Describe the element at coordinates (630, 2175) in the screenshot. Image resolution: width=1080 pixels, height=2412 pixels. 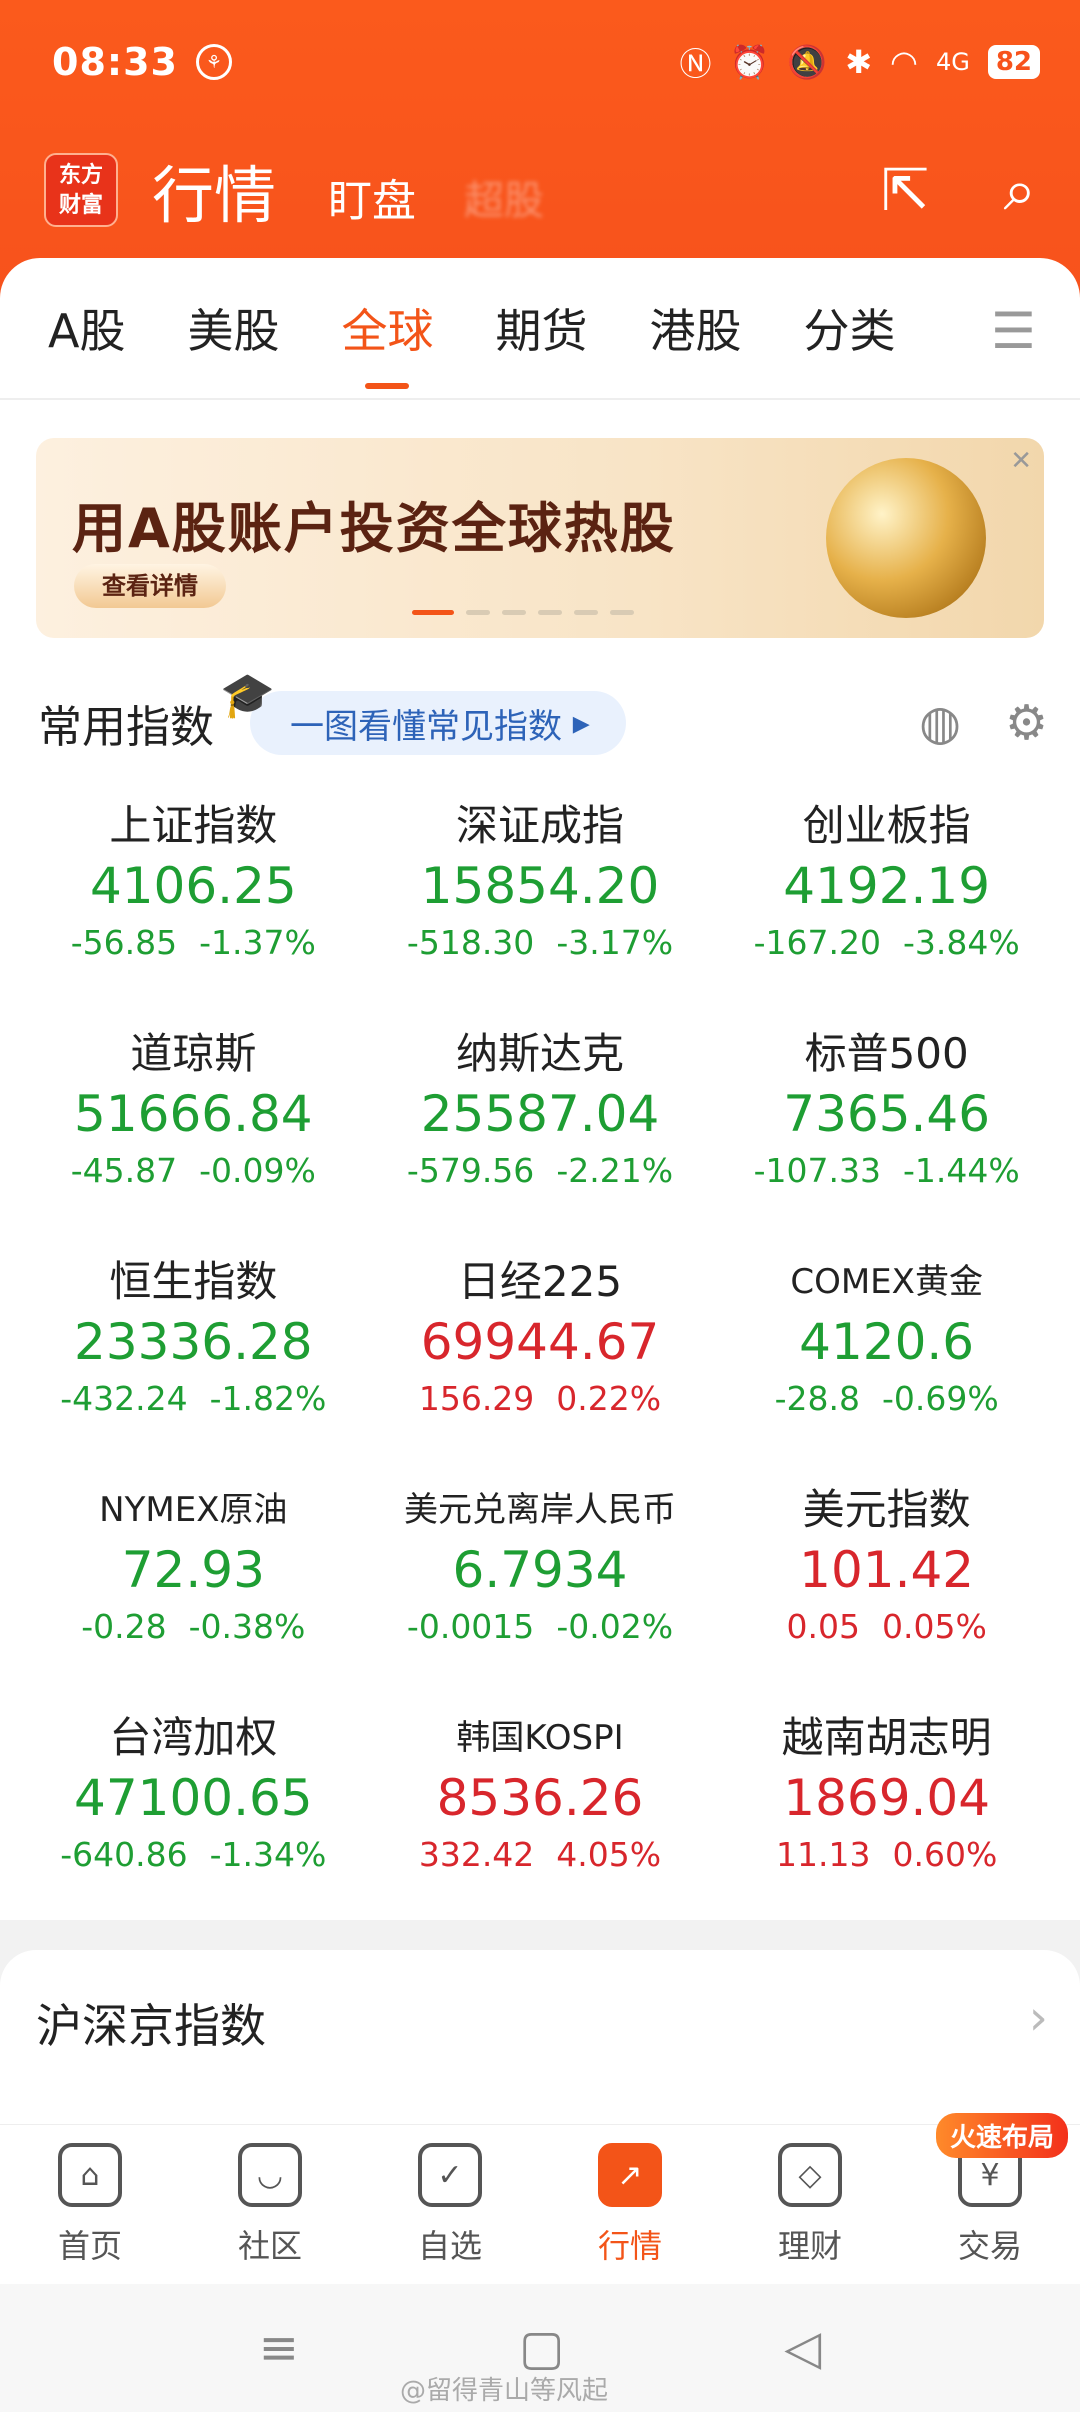
I see `market-icon: ↗` at that location.